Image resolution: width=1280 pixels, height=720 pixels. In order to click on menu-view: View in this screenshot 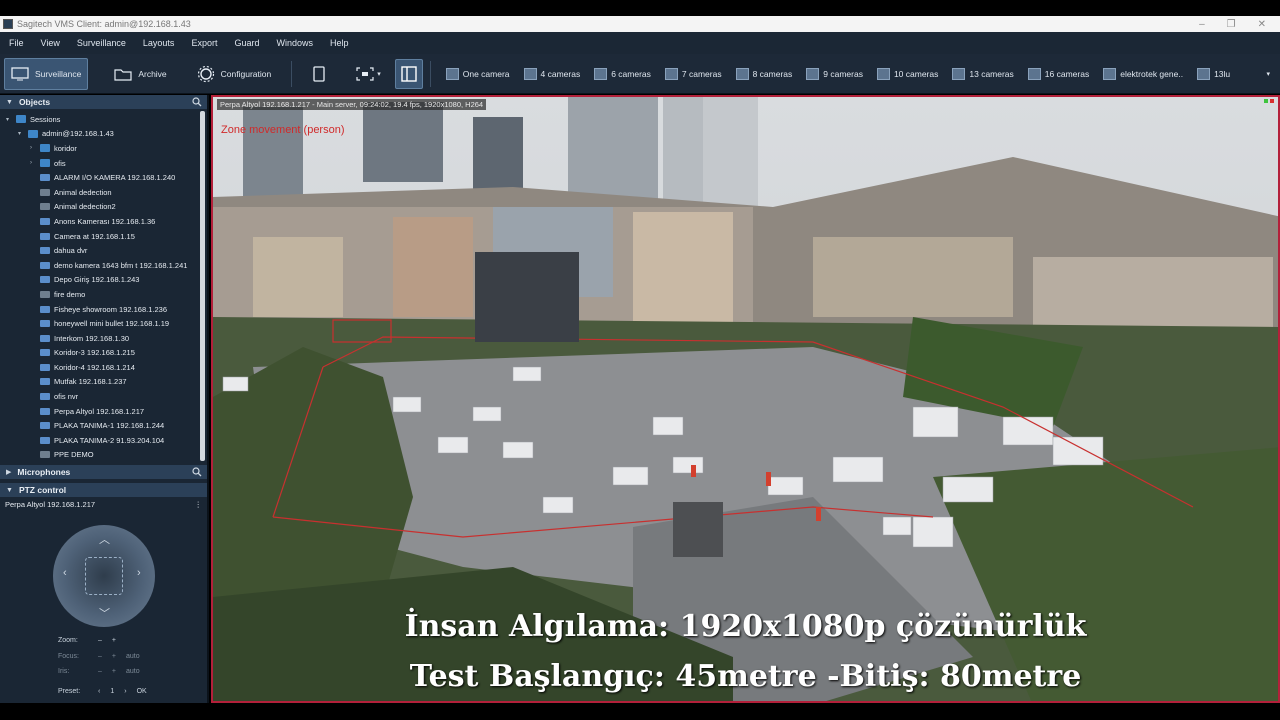, I will do `click(50, 43)`.